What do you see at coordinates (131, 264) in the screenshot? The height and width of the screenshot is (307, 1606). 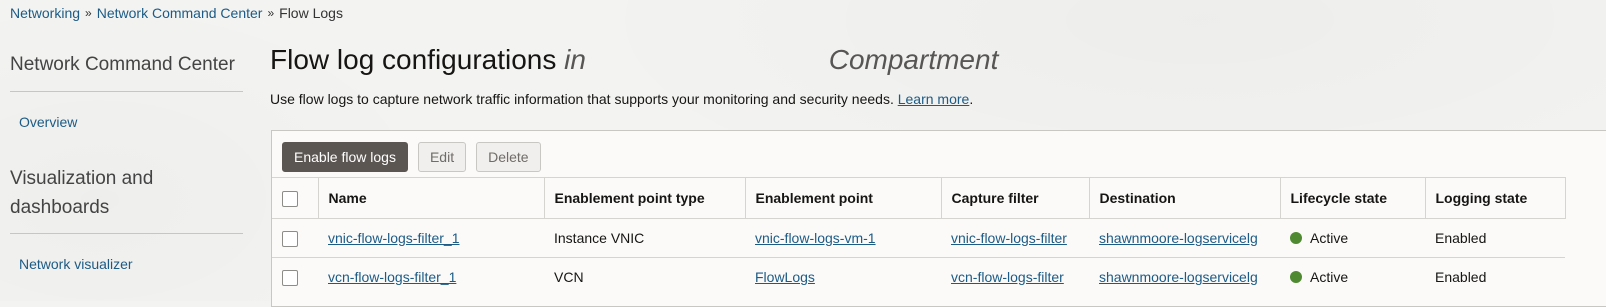 I see `sidebar-item-network-visualizer: Network visualizer` at bounding box center [131, 264].